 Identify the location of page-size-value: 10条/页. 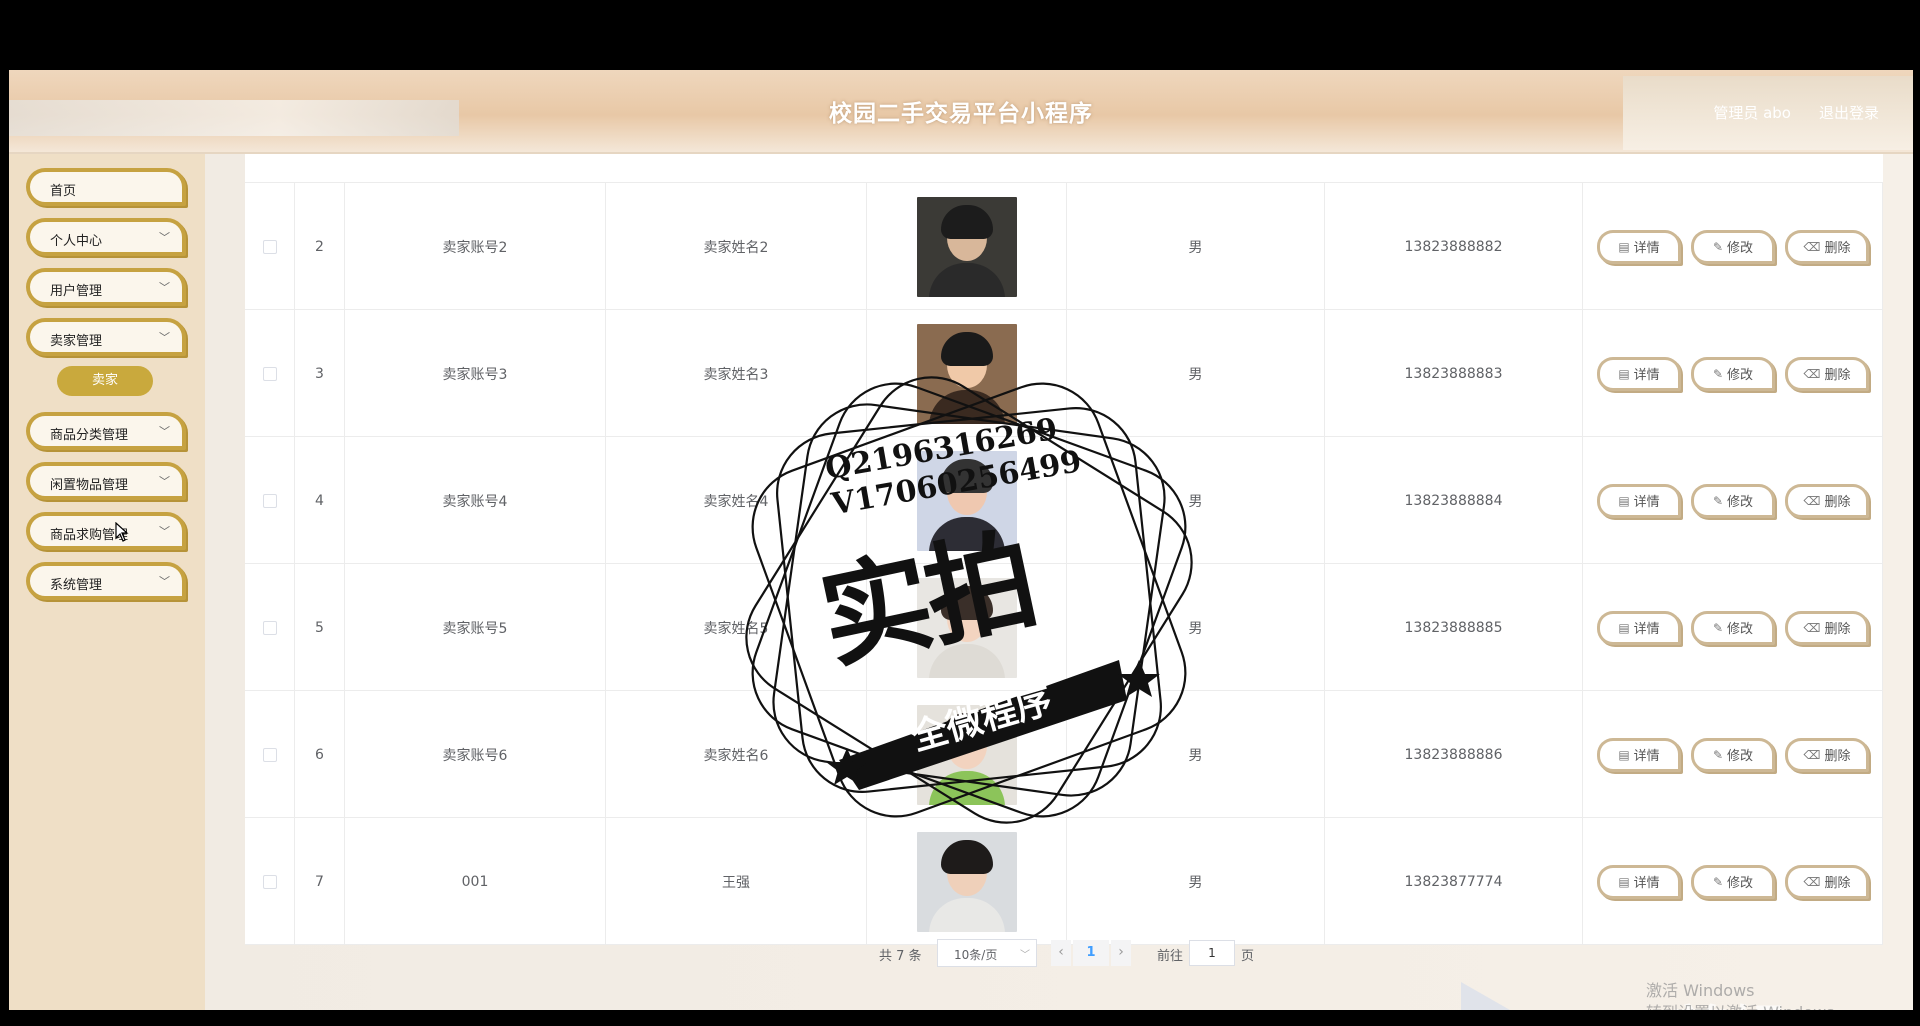
(976, 955).